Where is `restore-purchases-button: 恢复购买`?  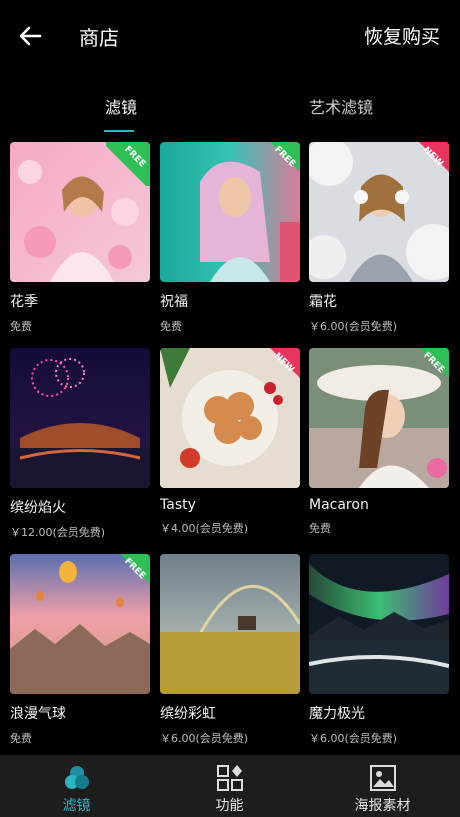 restore-purchases-button: 恢复购买 is located at coordinates (402, 35).